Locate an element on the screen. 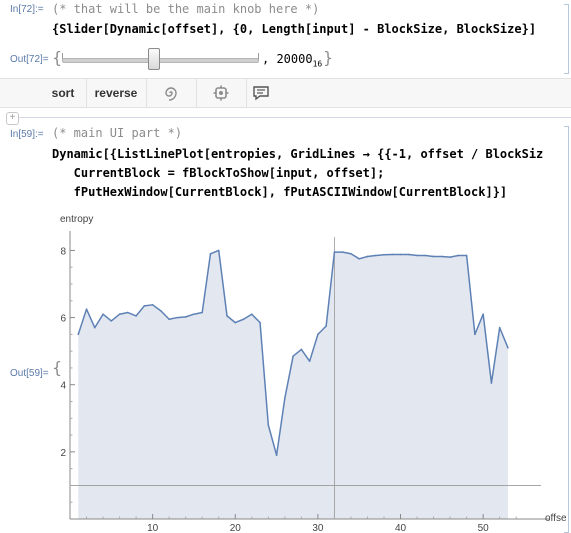 The height and width of the screenshot is (533, 571). x-tick-label: 40 is located at coordinates (401, 527).